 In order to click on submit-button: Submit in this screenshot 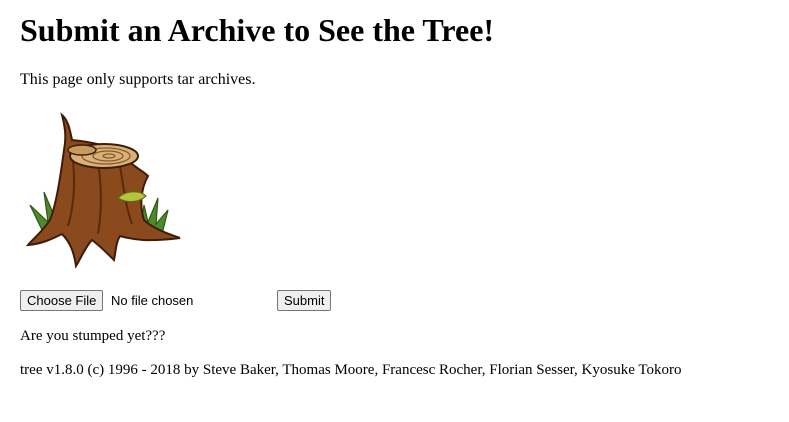, I will do `click(304, 300)`.